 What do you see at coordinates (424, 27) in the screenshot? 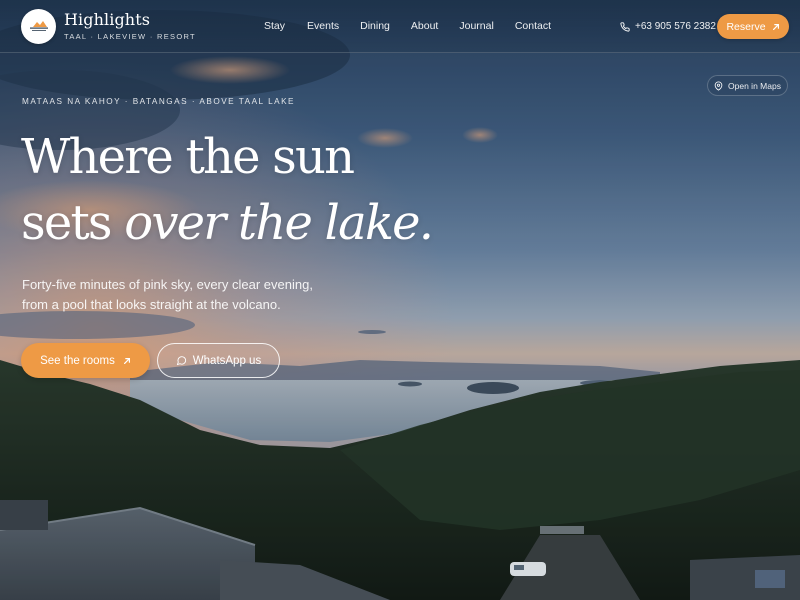
I see `nav-item-about: About` at bounding box center [424, 27].